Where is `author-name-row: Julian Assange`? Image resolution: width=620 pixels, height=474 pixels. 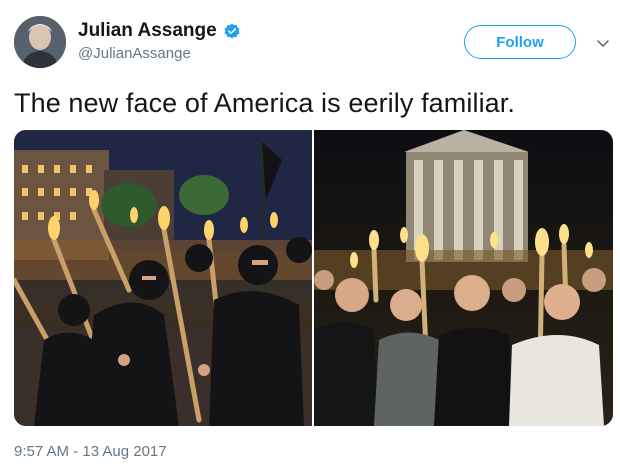
author-name-row: Julian Assange is located at coordinates (159, 31).